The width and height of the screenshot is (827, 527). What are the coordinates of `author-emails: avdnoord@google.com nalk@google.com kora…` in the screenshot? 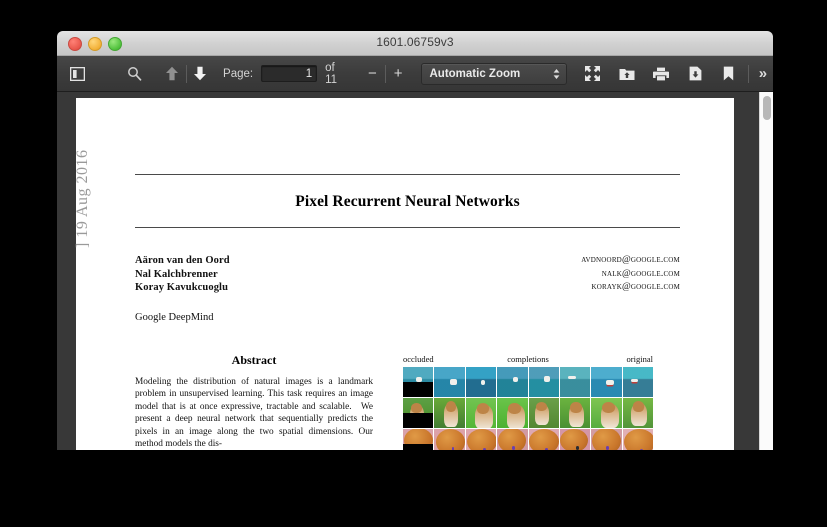 It's located at (630, 274).